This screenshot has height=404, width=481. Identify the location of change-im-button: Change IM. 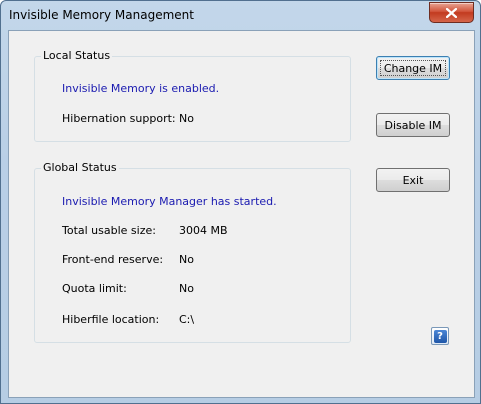
(413, 68).